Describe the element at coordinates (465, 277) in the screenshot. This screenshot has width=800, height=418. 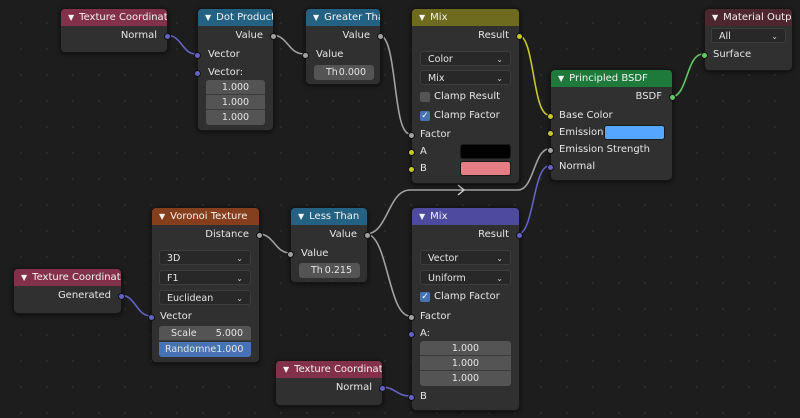
I see `factor-mode-dropdown: Uniform ⌄` at that location.